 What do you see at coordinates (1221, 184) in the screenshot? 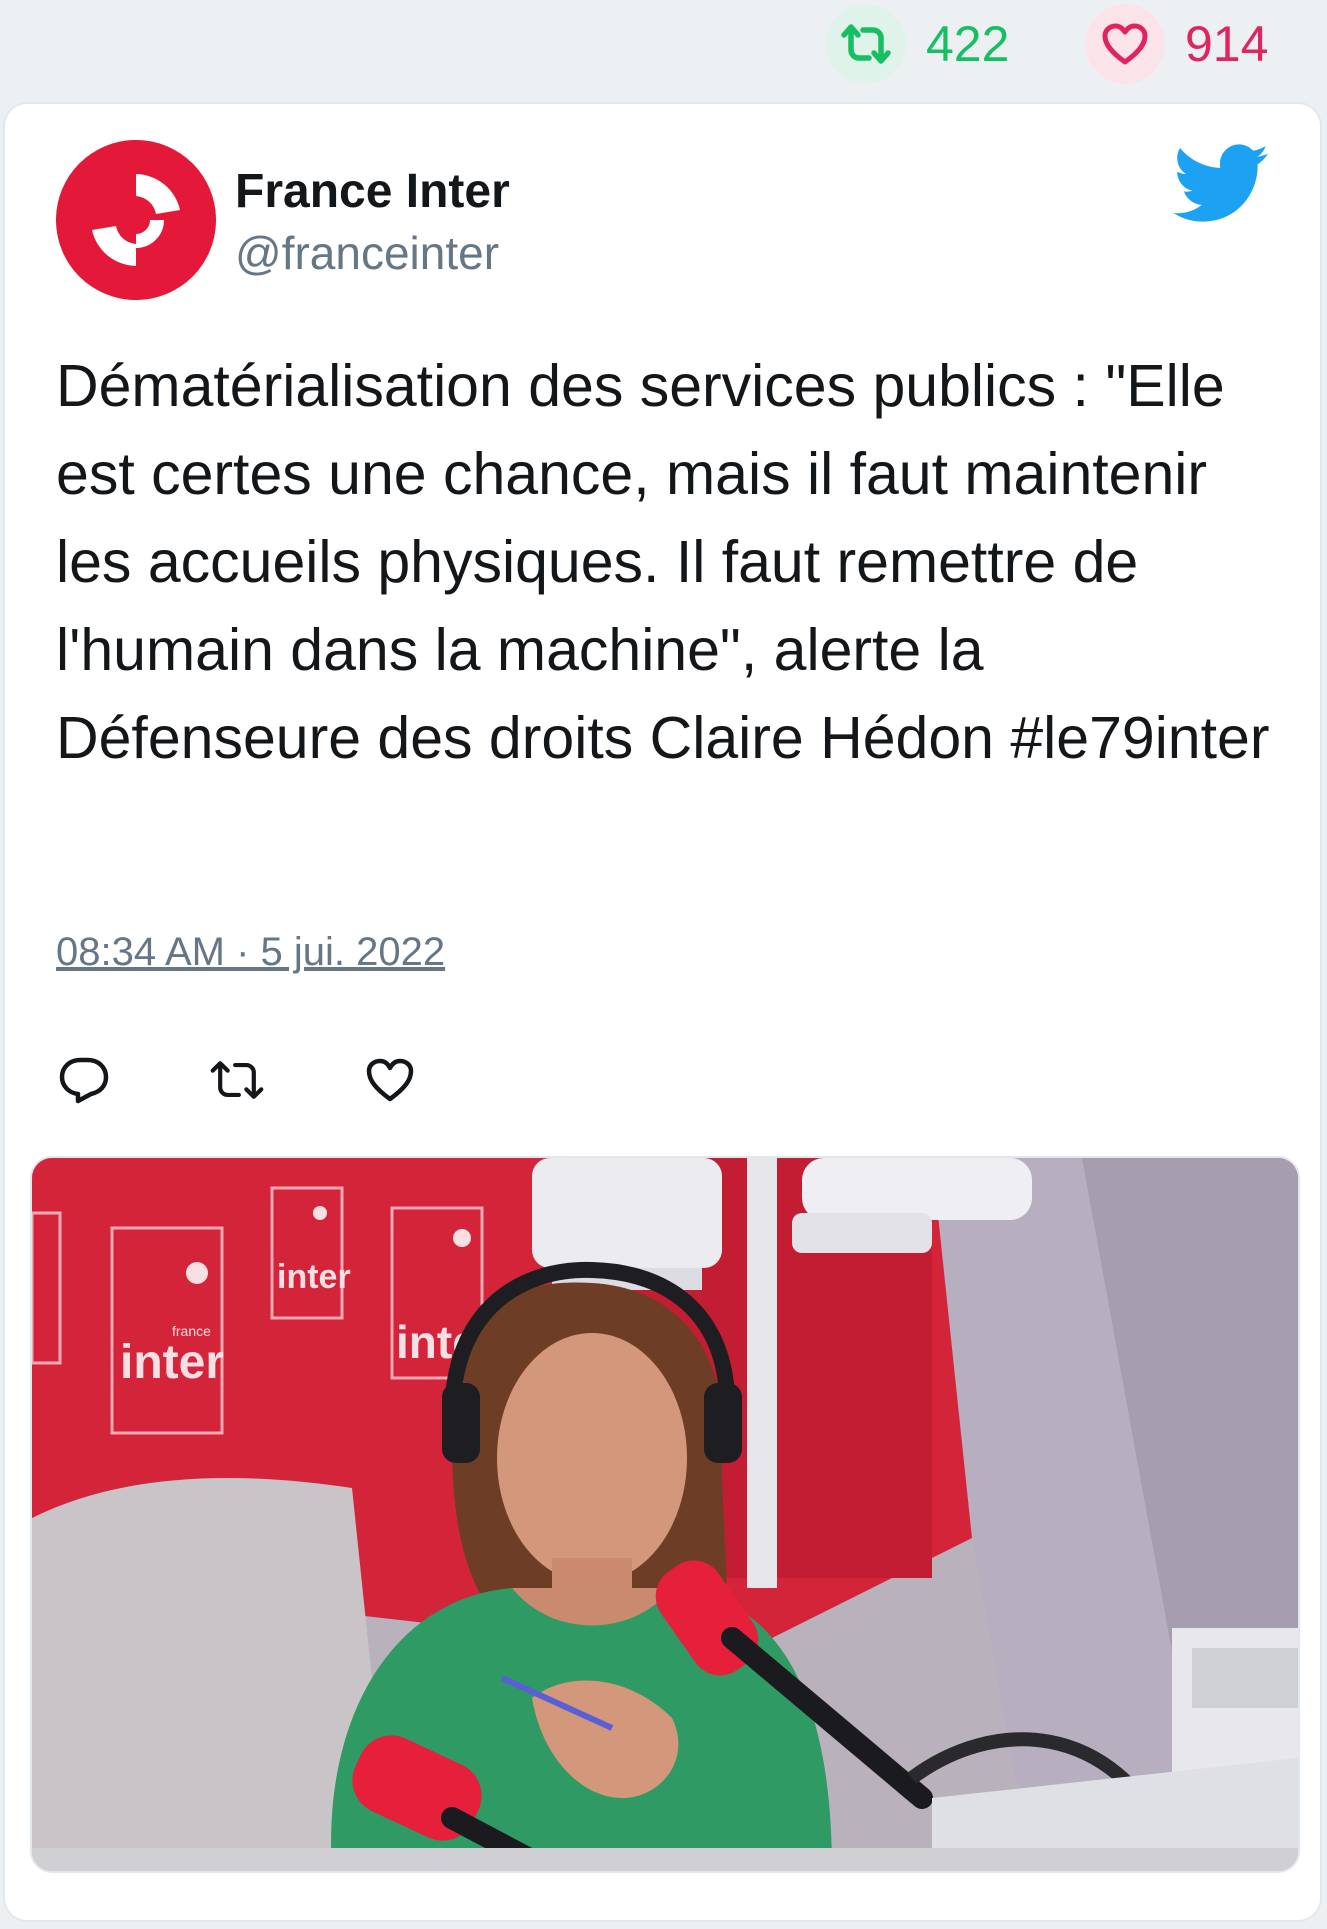
I see `twitter-bird-icon` at bounding box center [1221, 184].